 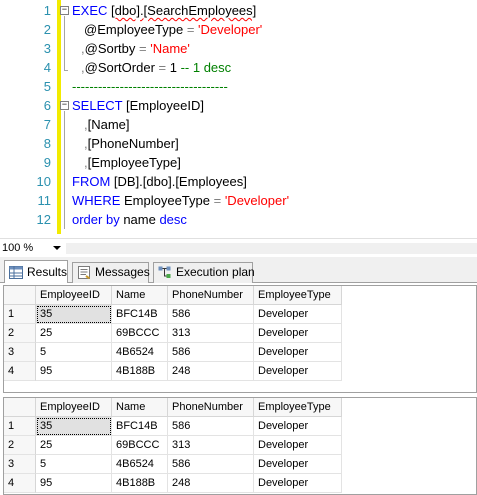 What do you see at coordinates (156, 67) in the screenshot?
I see `code-line-4: ,@SortOrder = 1 -- 1 desc` at bounding box center [156, 67].